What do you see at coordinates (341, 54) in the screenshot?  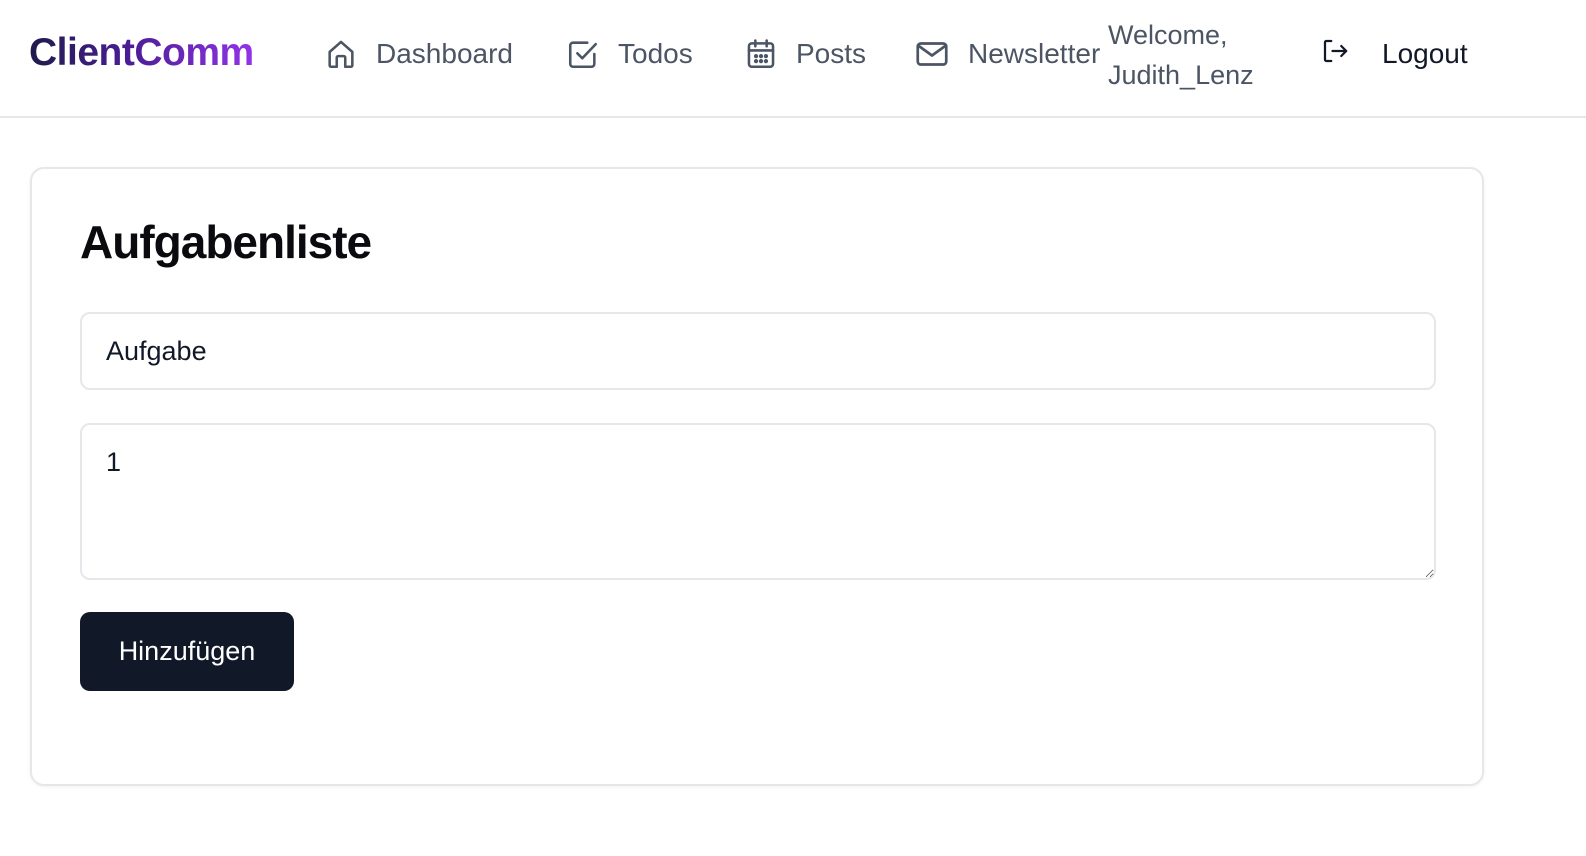 I see `home-icon` at bounding box center [341, 54].